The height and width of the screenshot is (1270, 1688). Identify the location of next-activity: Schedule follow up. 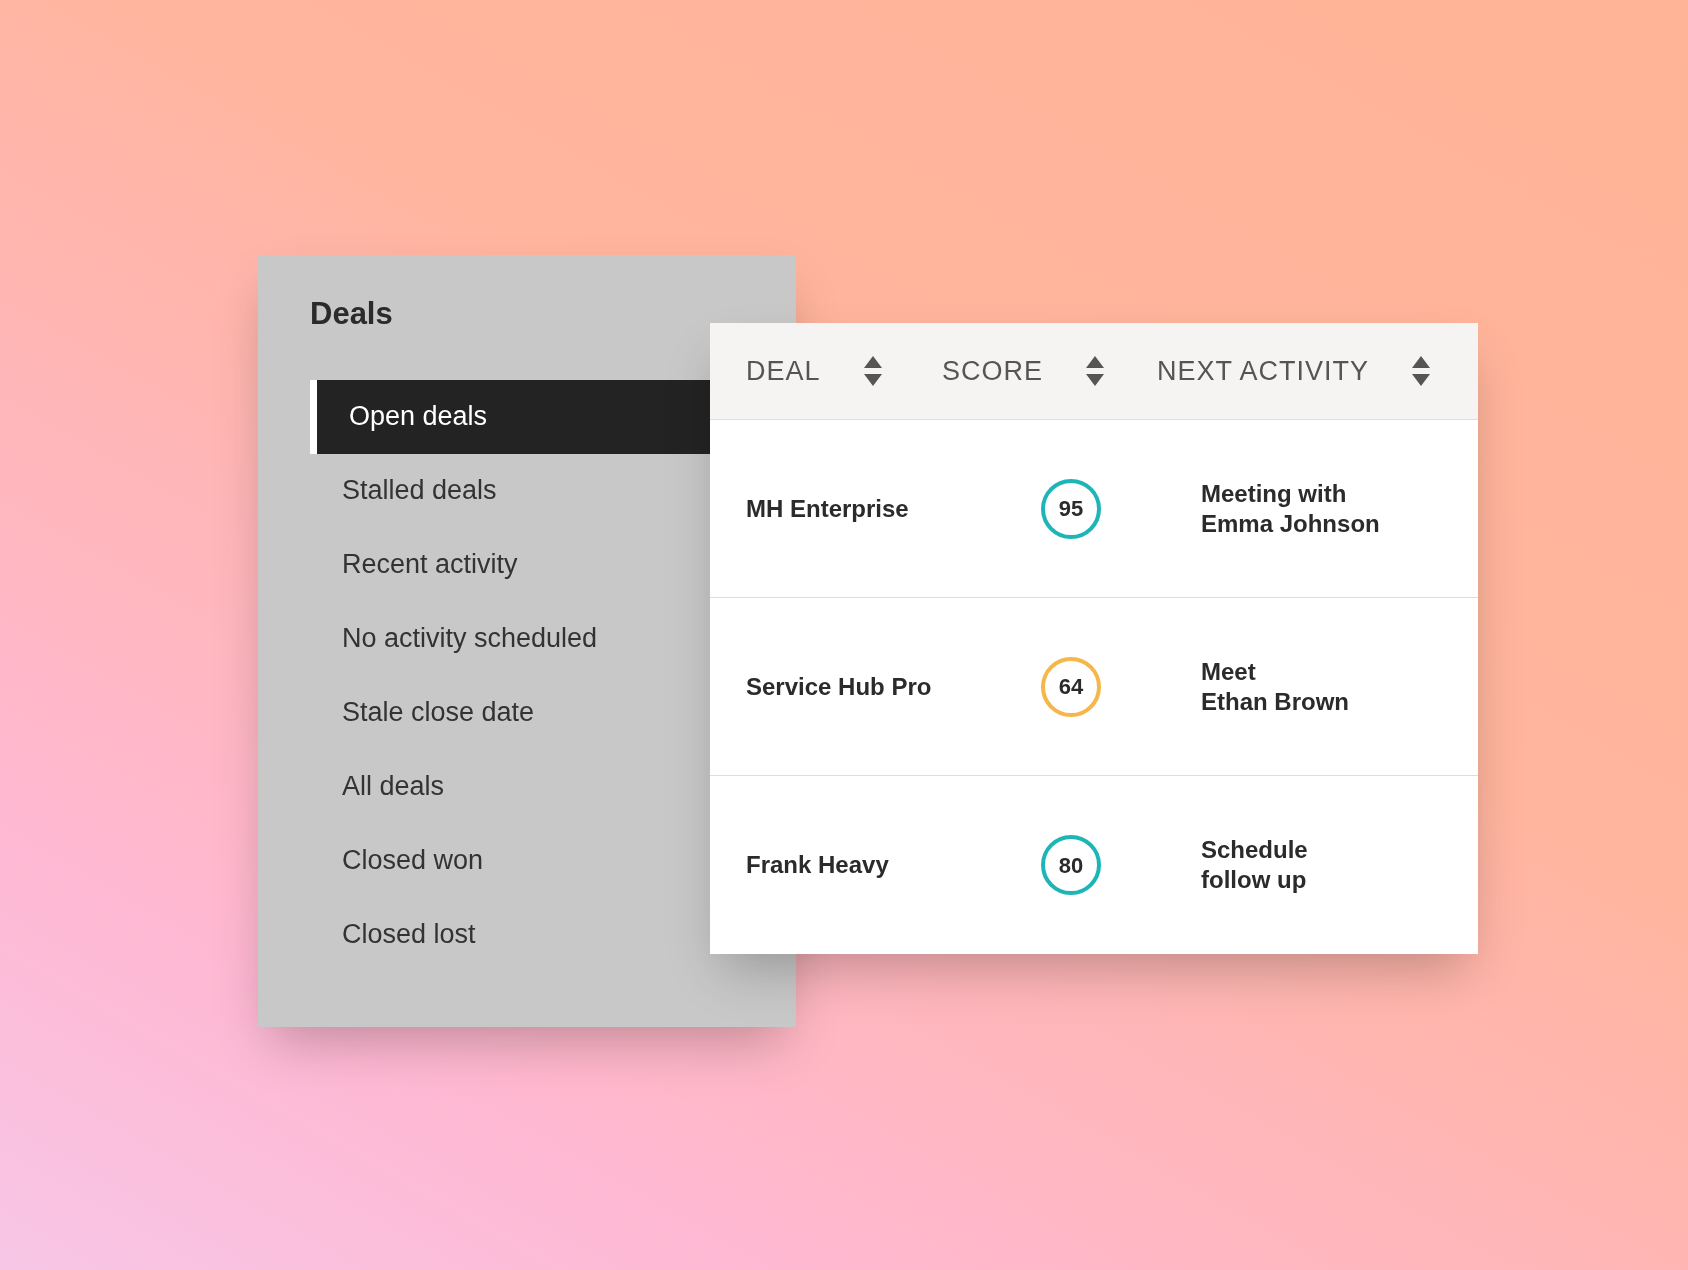
(1254, 865).